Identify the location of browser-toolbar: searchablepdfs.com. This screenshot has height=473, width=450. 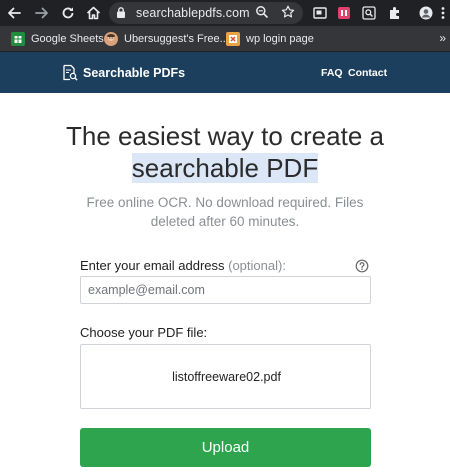
(225, 13).